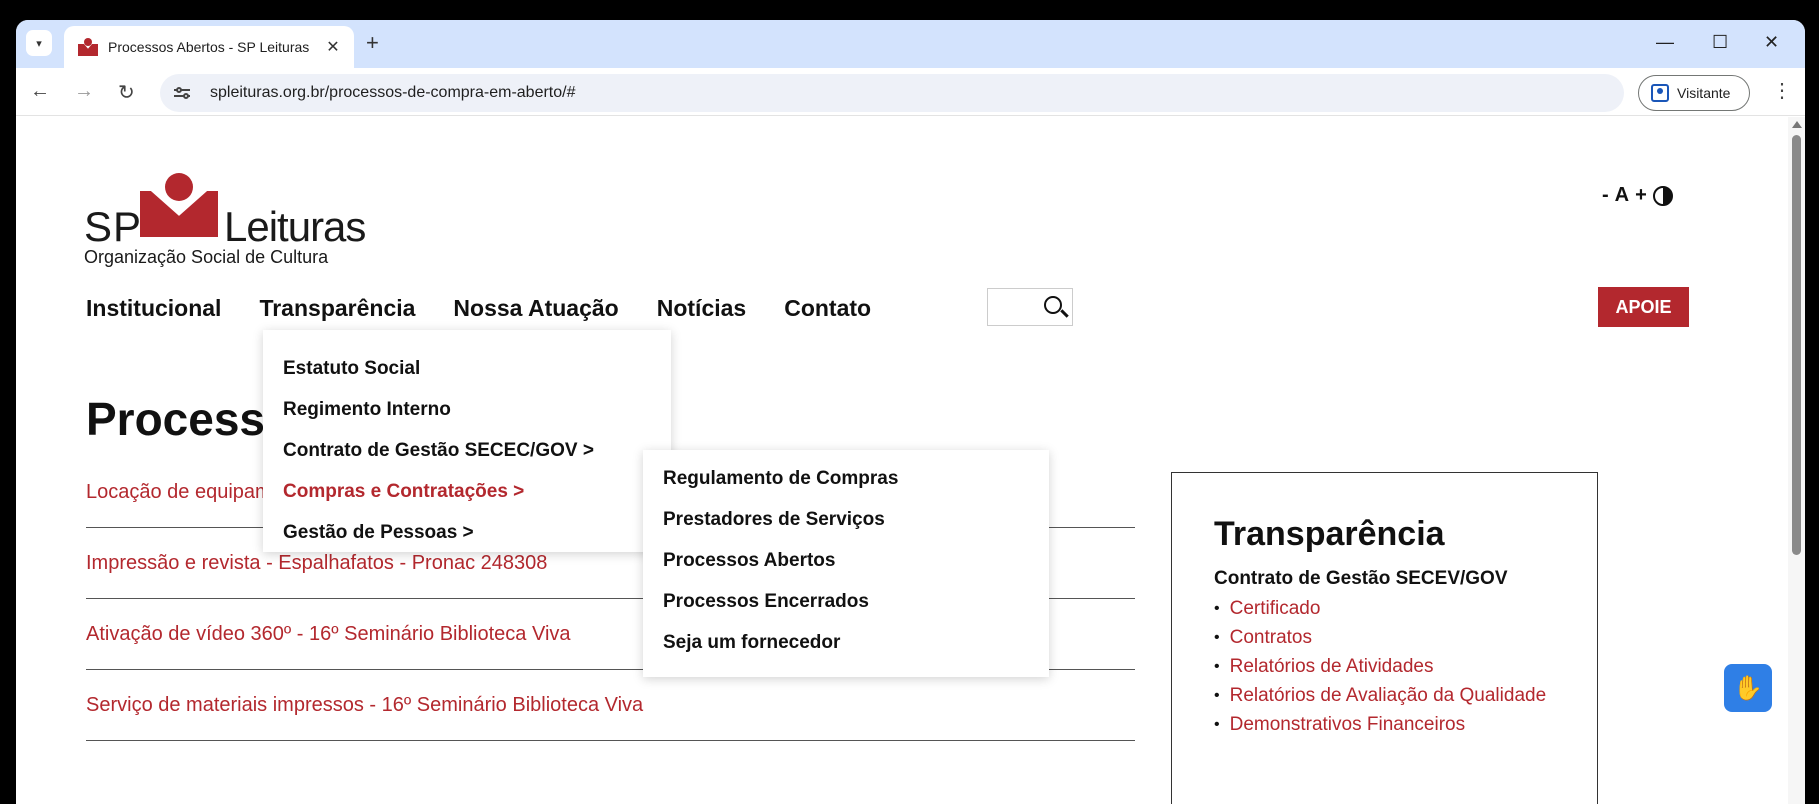  I want to click on page-scrollbar, so click(1796, 460).